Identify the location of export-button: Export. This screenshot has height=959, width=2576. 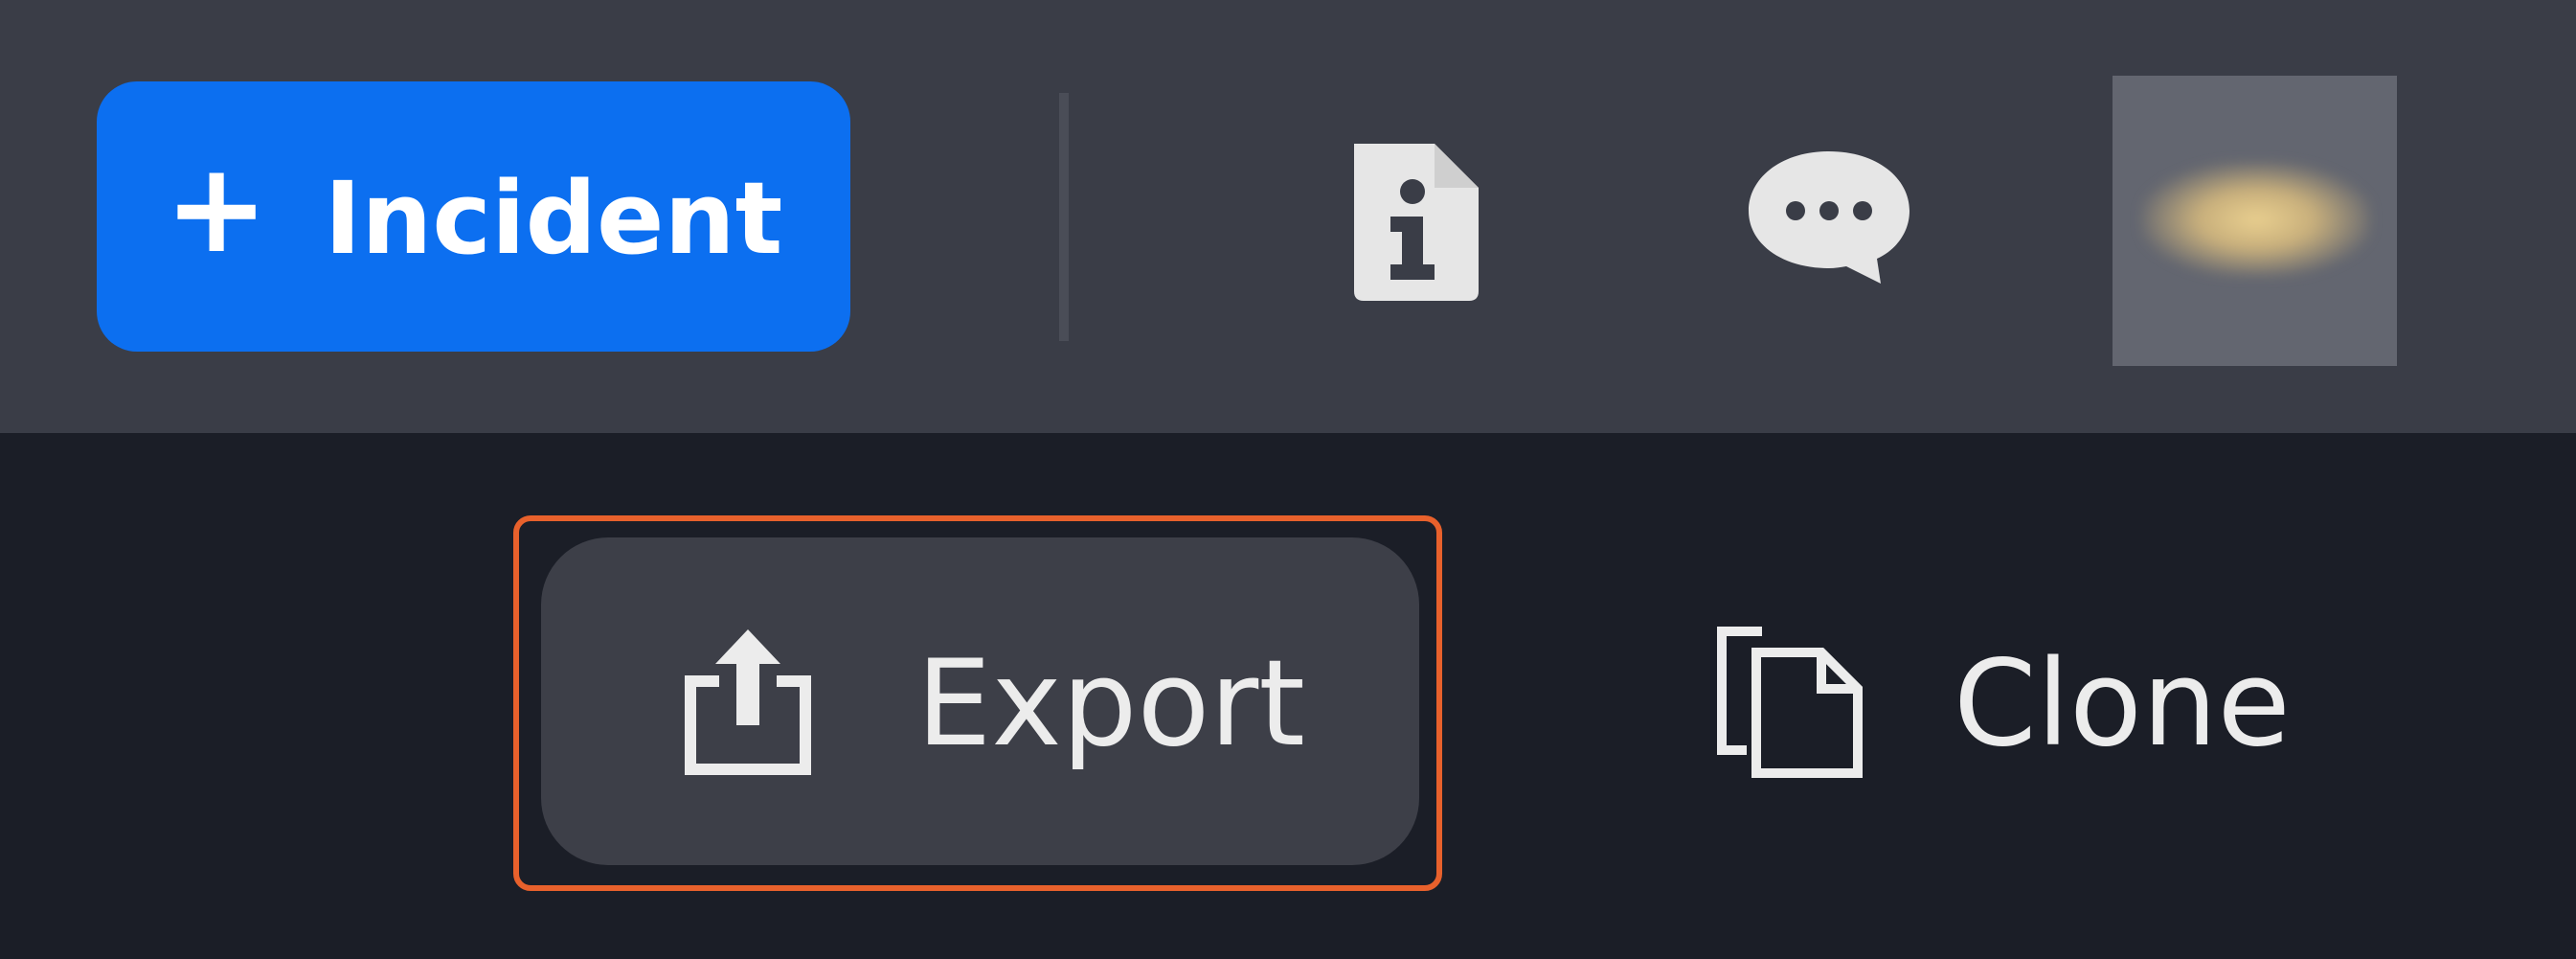
(980, 701).